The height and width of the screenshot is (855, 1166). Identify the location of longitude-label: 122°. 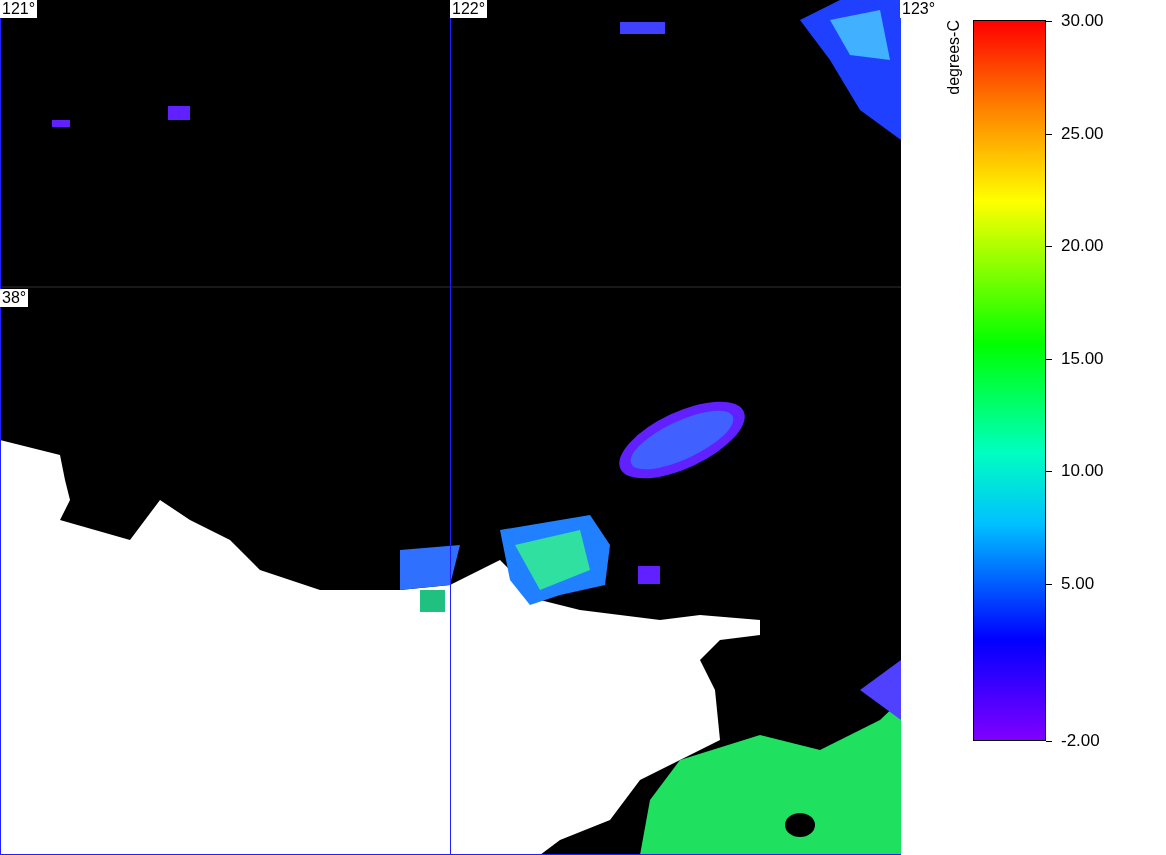
(469, 9).